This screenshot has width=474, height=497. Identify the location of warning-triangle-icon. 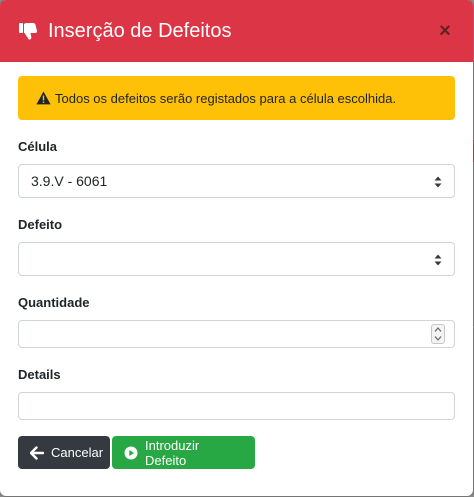
(43, 98).